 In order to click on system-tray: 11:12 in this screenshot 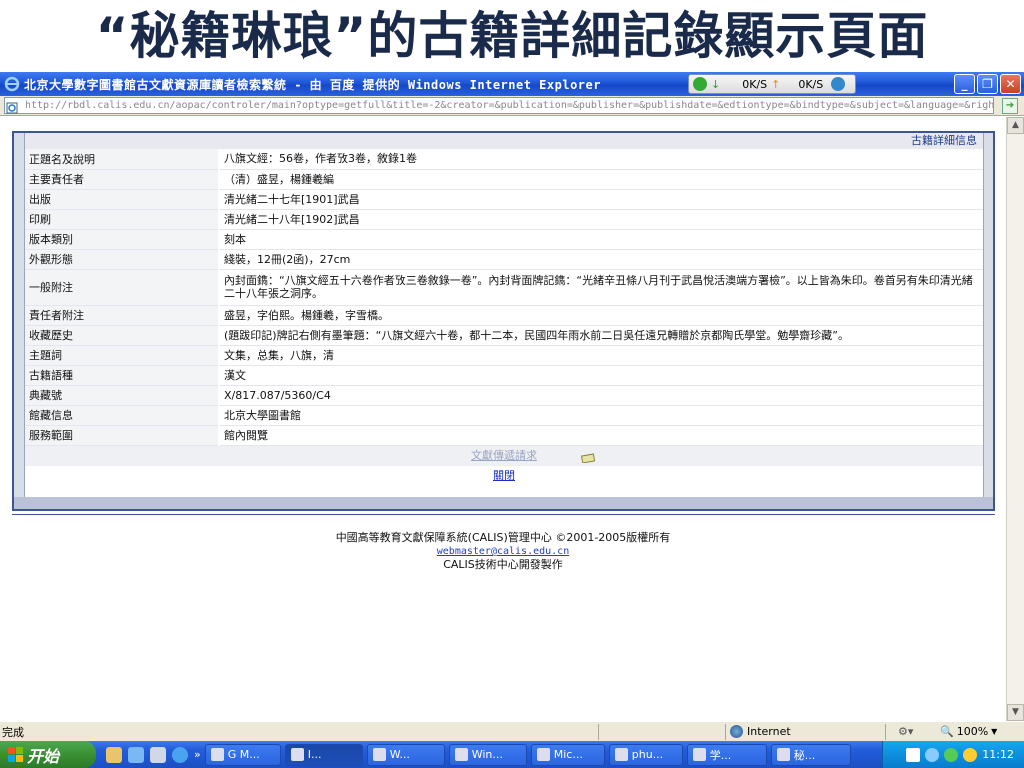, I will do `click(953, 754)`.